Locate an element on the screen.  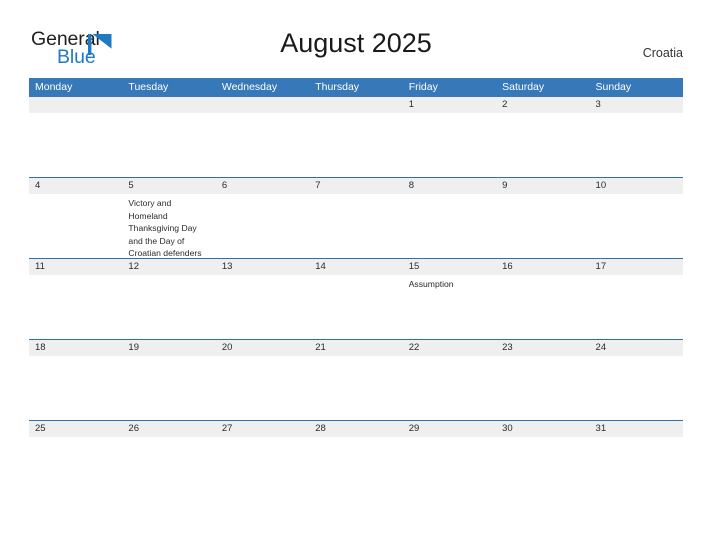
weekday-header-tuesday: Tuesday is located at coordinates (148, 87).